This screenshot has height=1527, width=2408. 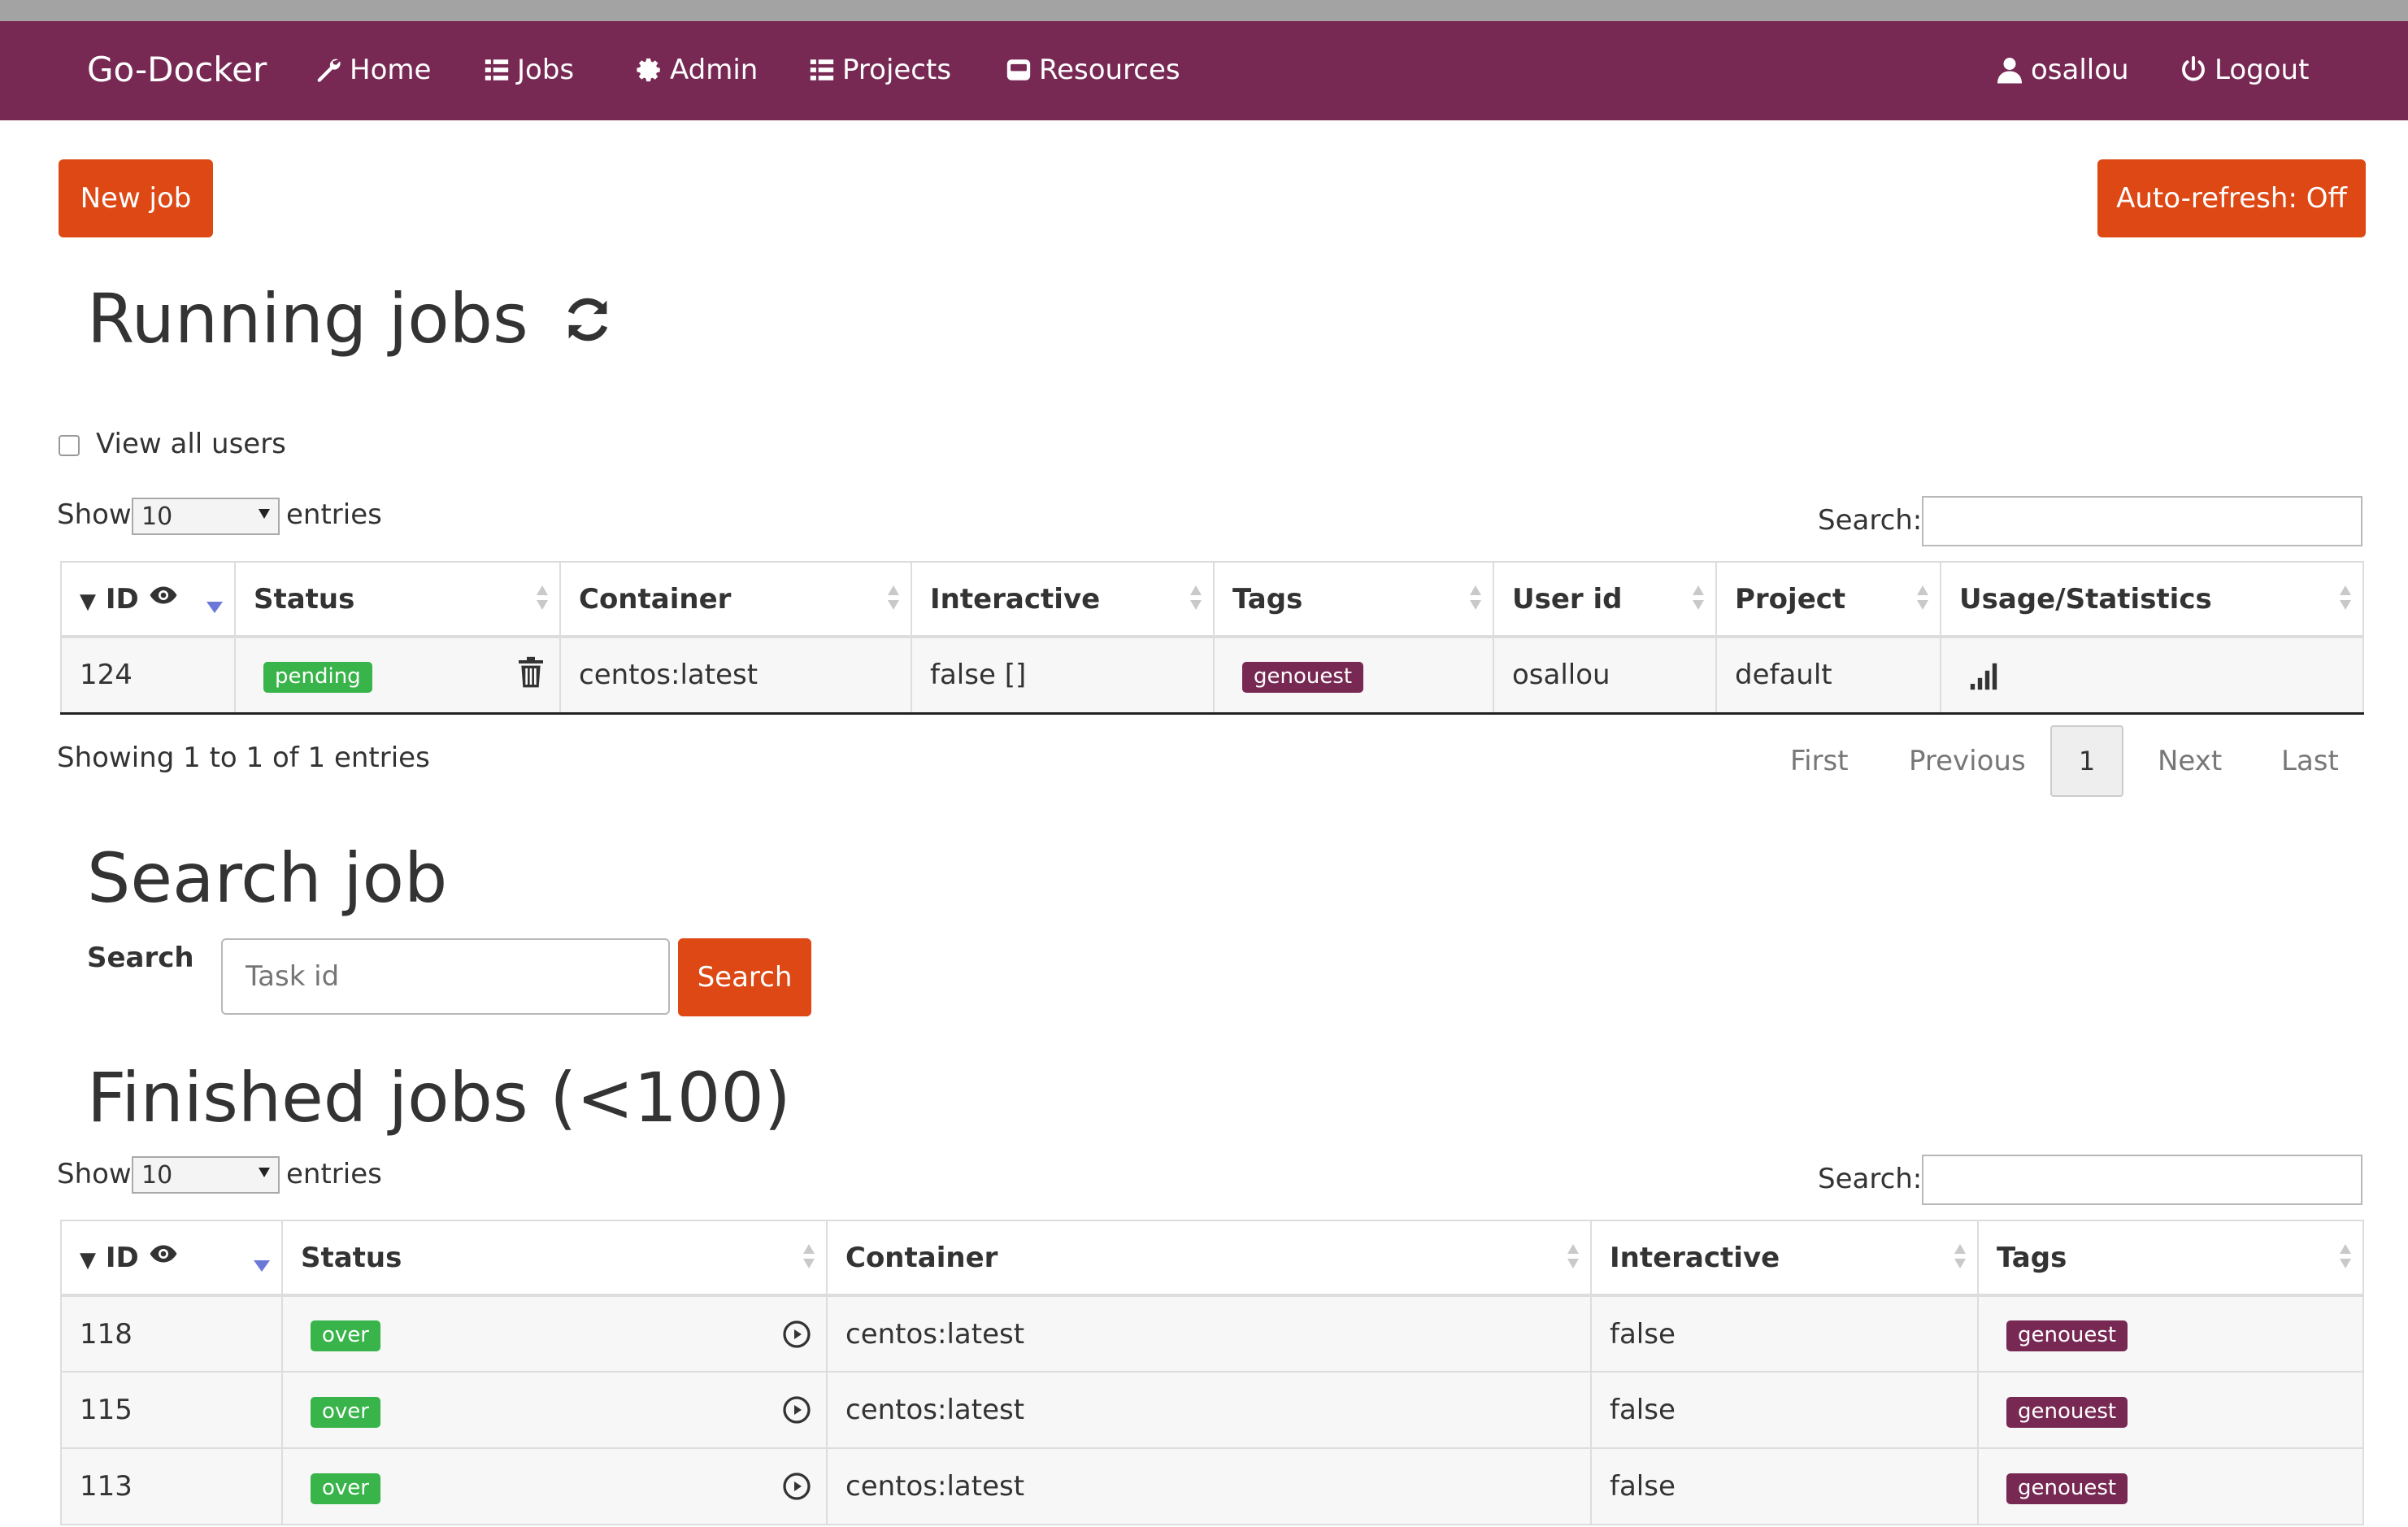 I want to click on nav-resources: Resources, so click(x=1092, y=69).